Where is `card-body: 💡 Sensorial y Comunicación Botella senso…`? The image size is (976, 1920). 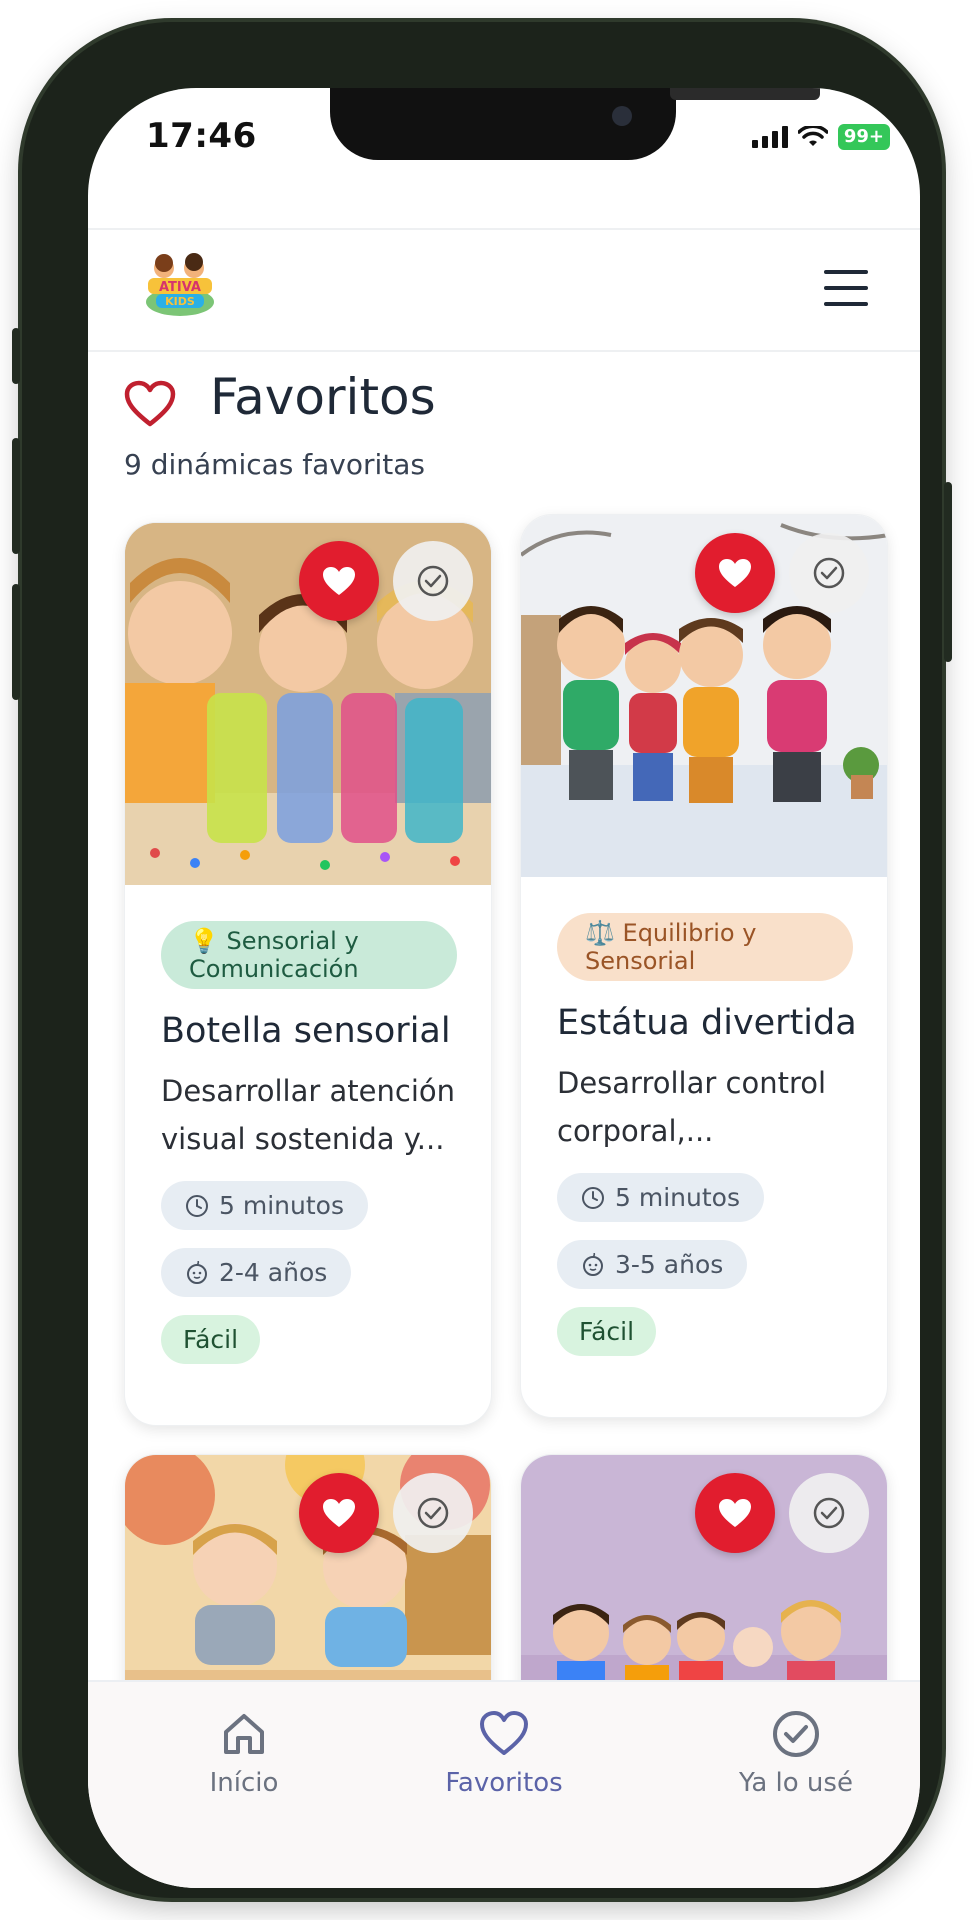 card-body: 💡 Sensorial y Comunicación Botella senso… is located at coordinates (308, 1139).